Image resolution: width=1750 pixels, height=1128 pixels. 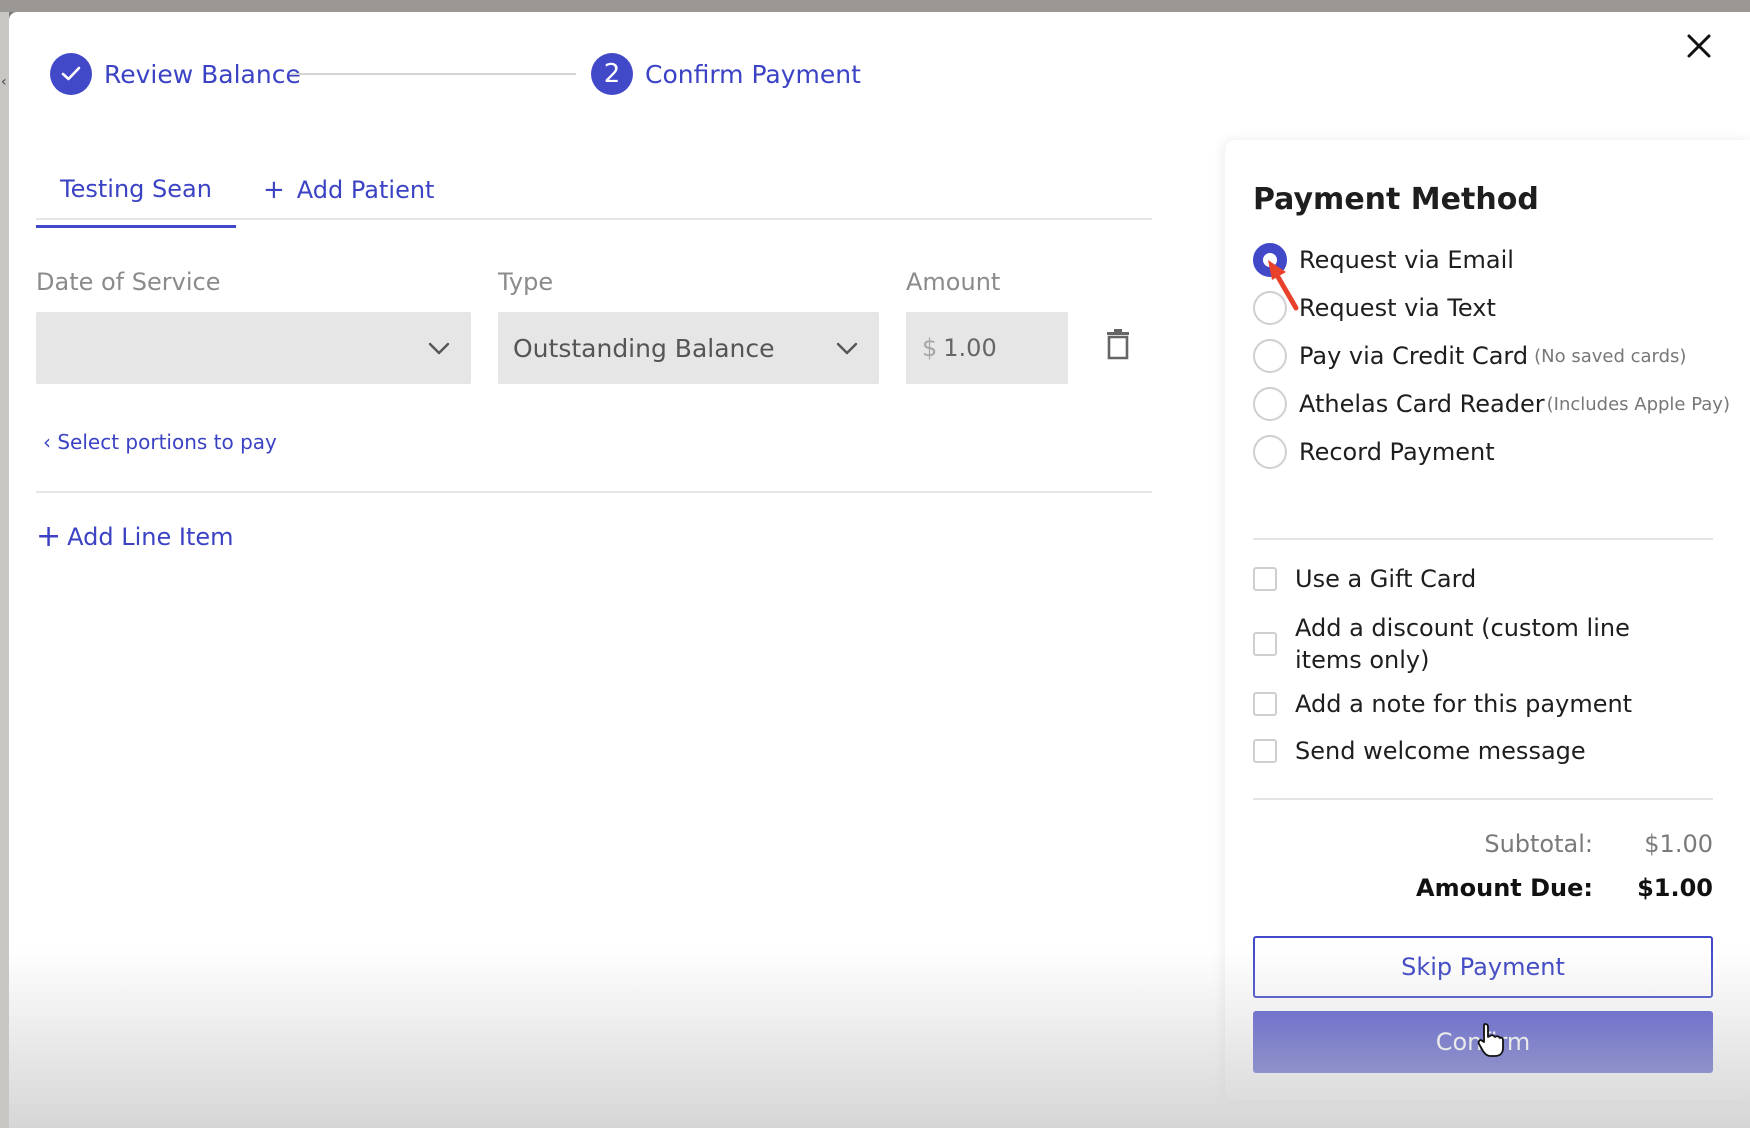 What do you see at coordinates (1504, 888) in the screenshot?
I see `amount-due-label: Amount Due:` at bounding box center [1504, 888].